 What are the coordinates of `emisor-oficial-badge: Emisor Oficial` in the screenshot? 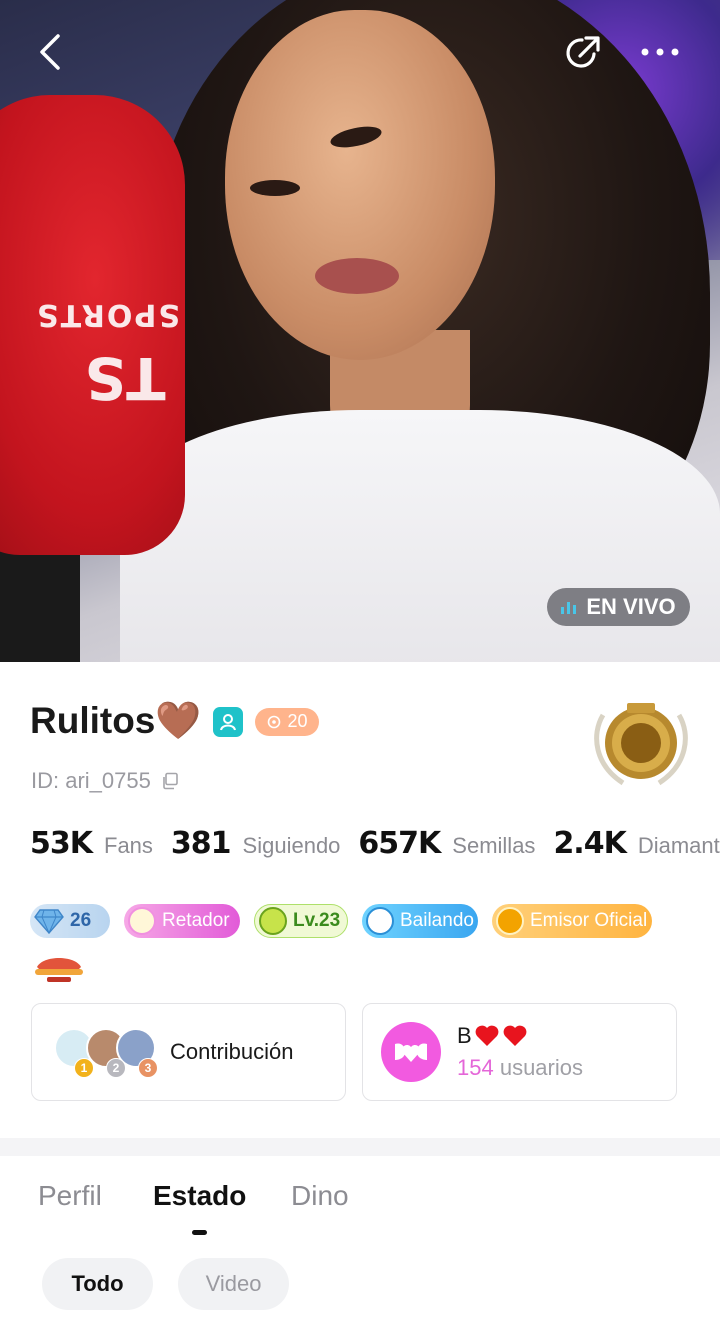 It's located at (572, 921).